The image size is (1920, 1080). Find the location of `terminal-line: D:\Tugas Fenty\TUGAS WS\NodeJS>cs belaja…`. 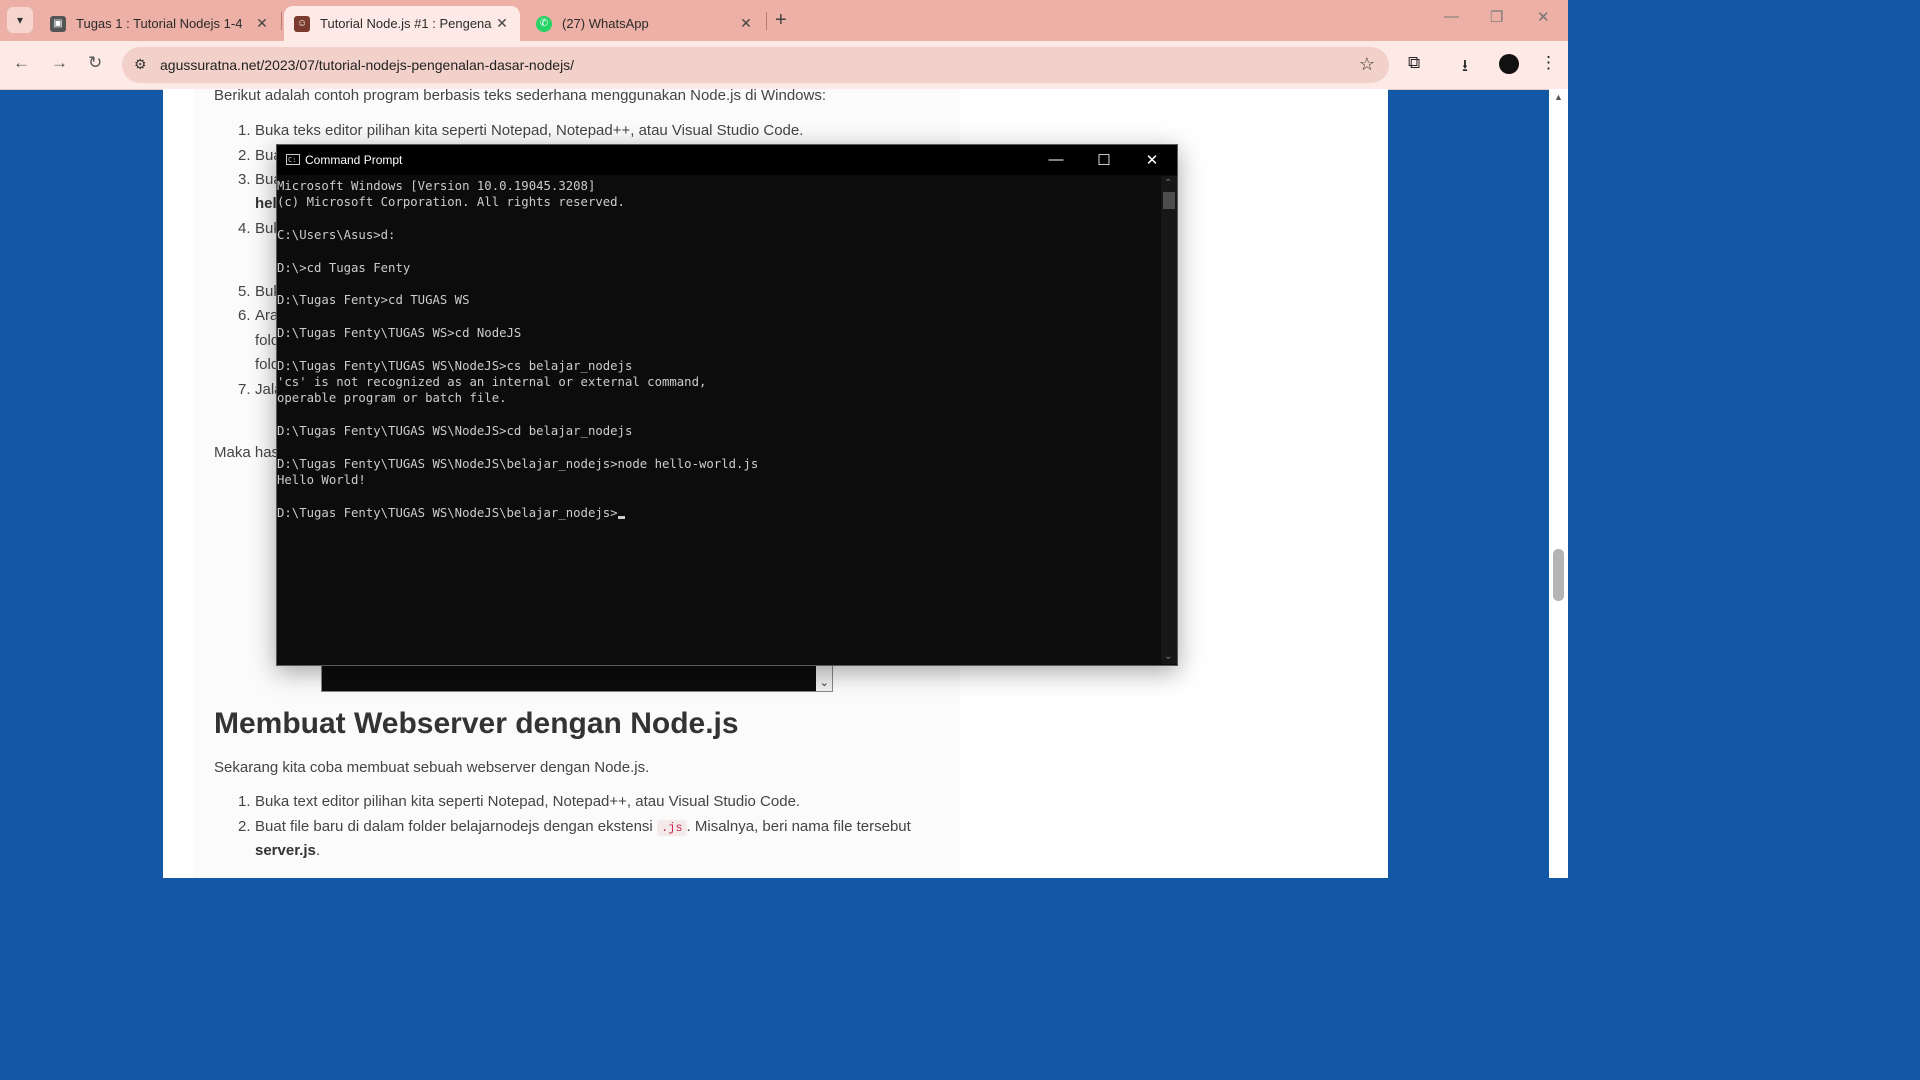

terminal-line: D:\Tugas Fenty\TUGAS WS\NodeJS>cs belaja… is located at coordinates (455, 365).